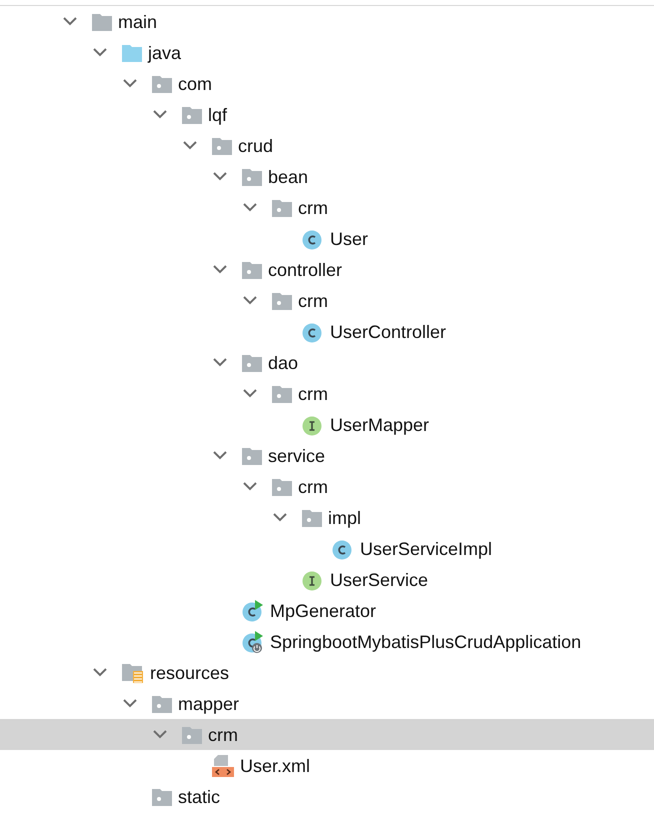 This screenshot has height=815, width=654. I want to click on tree-row: SpringbootMybatisPlusCrudApplication, so click(327, 641).